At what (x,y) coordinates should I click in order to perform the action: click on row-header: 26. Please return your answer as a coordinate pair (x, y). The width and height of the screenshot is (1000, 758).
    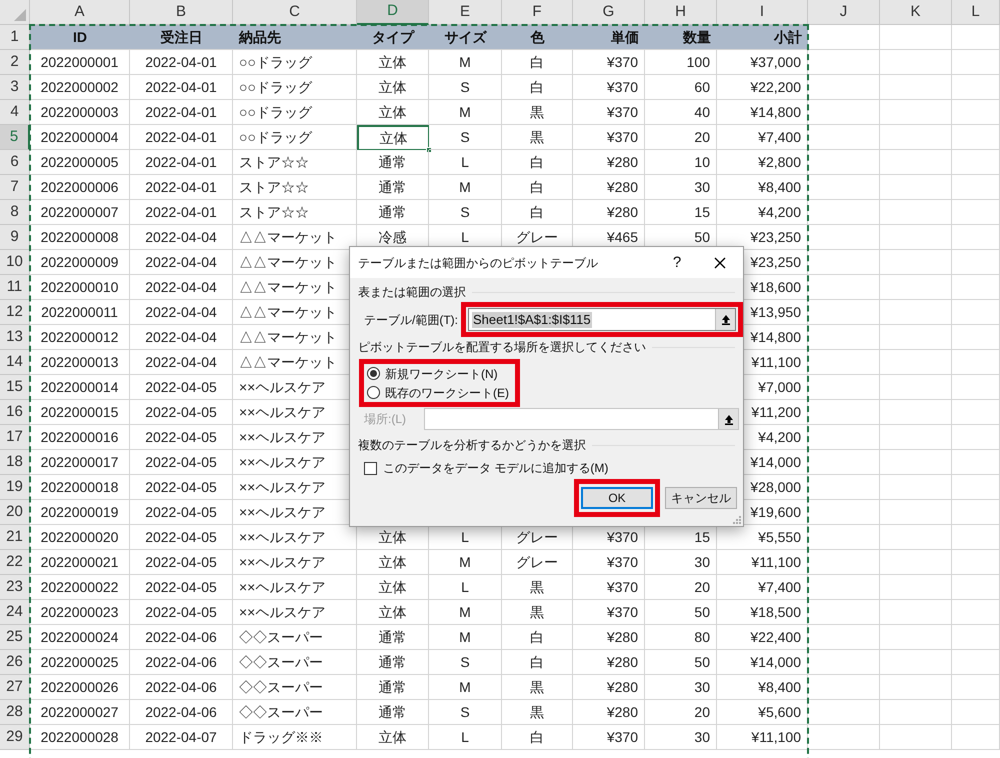
    Looking at the image, I should click on (15, 662).